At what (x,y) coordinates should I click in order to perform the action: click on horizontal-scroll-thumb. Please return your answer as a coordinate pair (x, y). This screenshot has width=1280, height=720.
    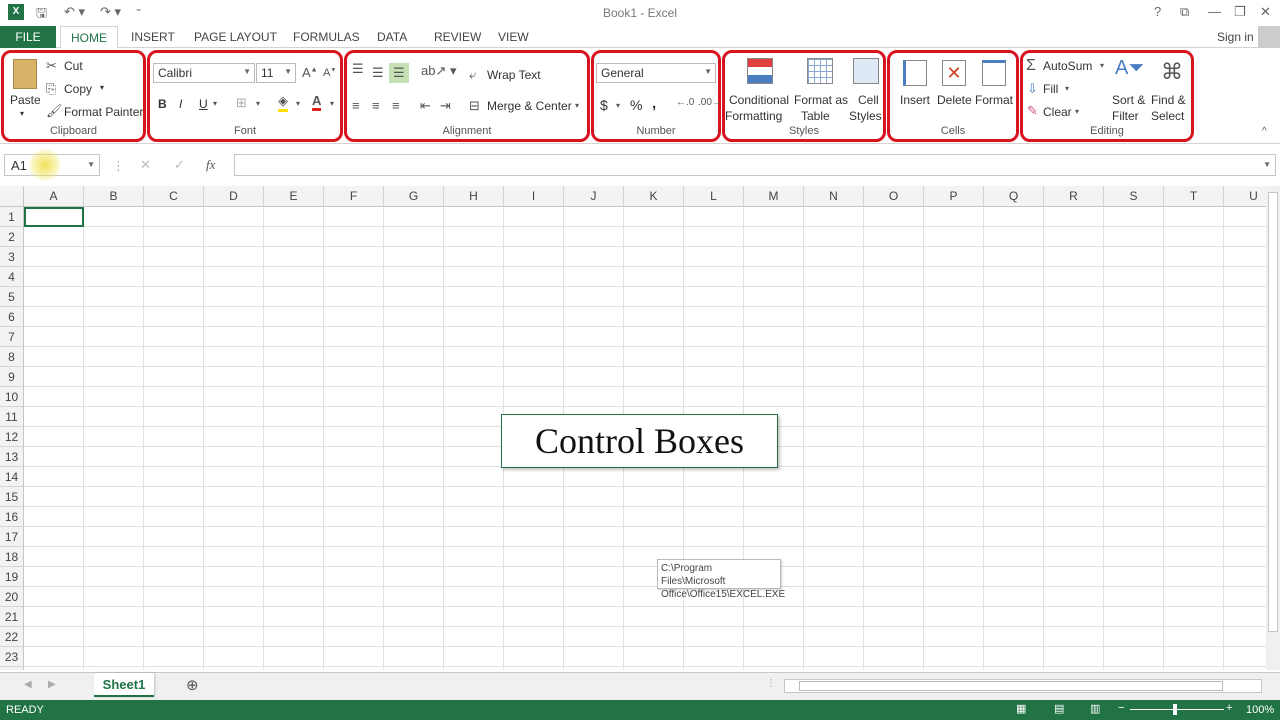
    Looking at the image, I should click on (1011, 686).